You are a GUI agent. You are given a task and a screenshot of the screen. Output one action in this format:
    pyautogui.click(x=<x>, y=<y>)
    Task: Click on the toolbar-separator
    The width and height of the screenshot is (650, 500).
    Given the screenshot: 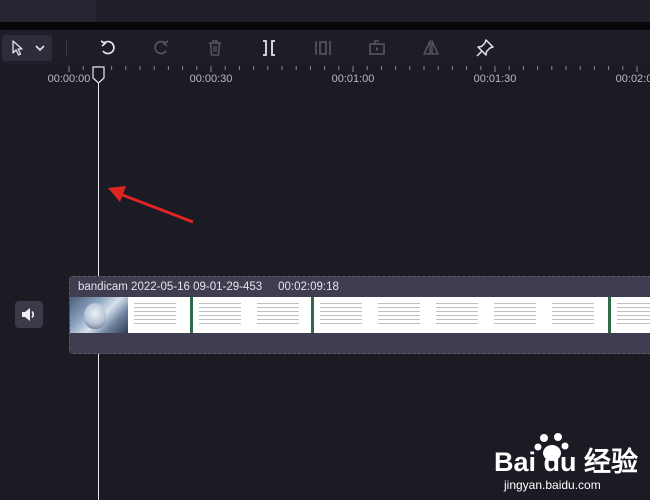 What is the action you would take?
    pyautogui.click(x=66, y=48)
    